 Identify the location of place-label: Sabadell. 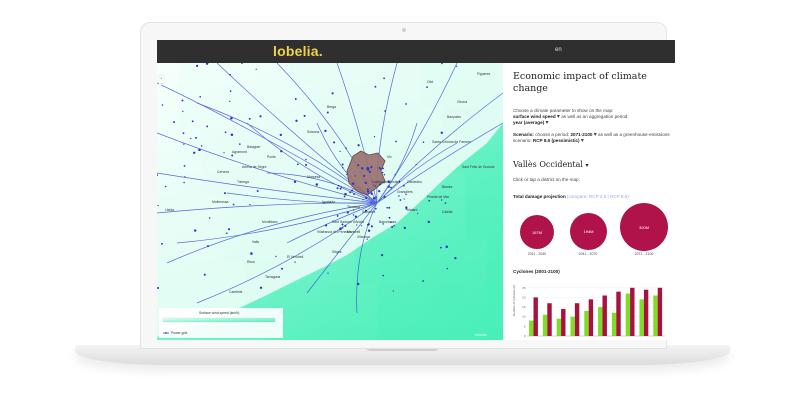
(368, 212).